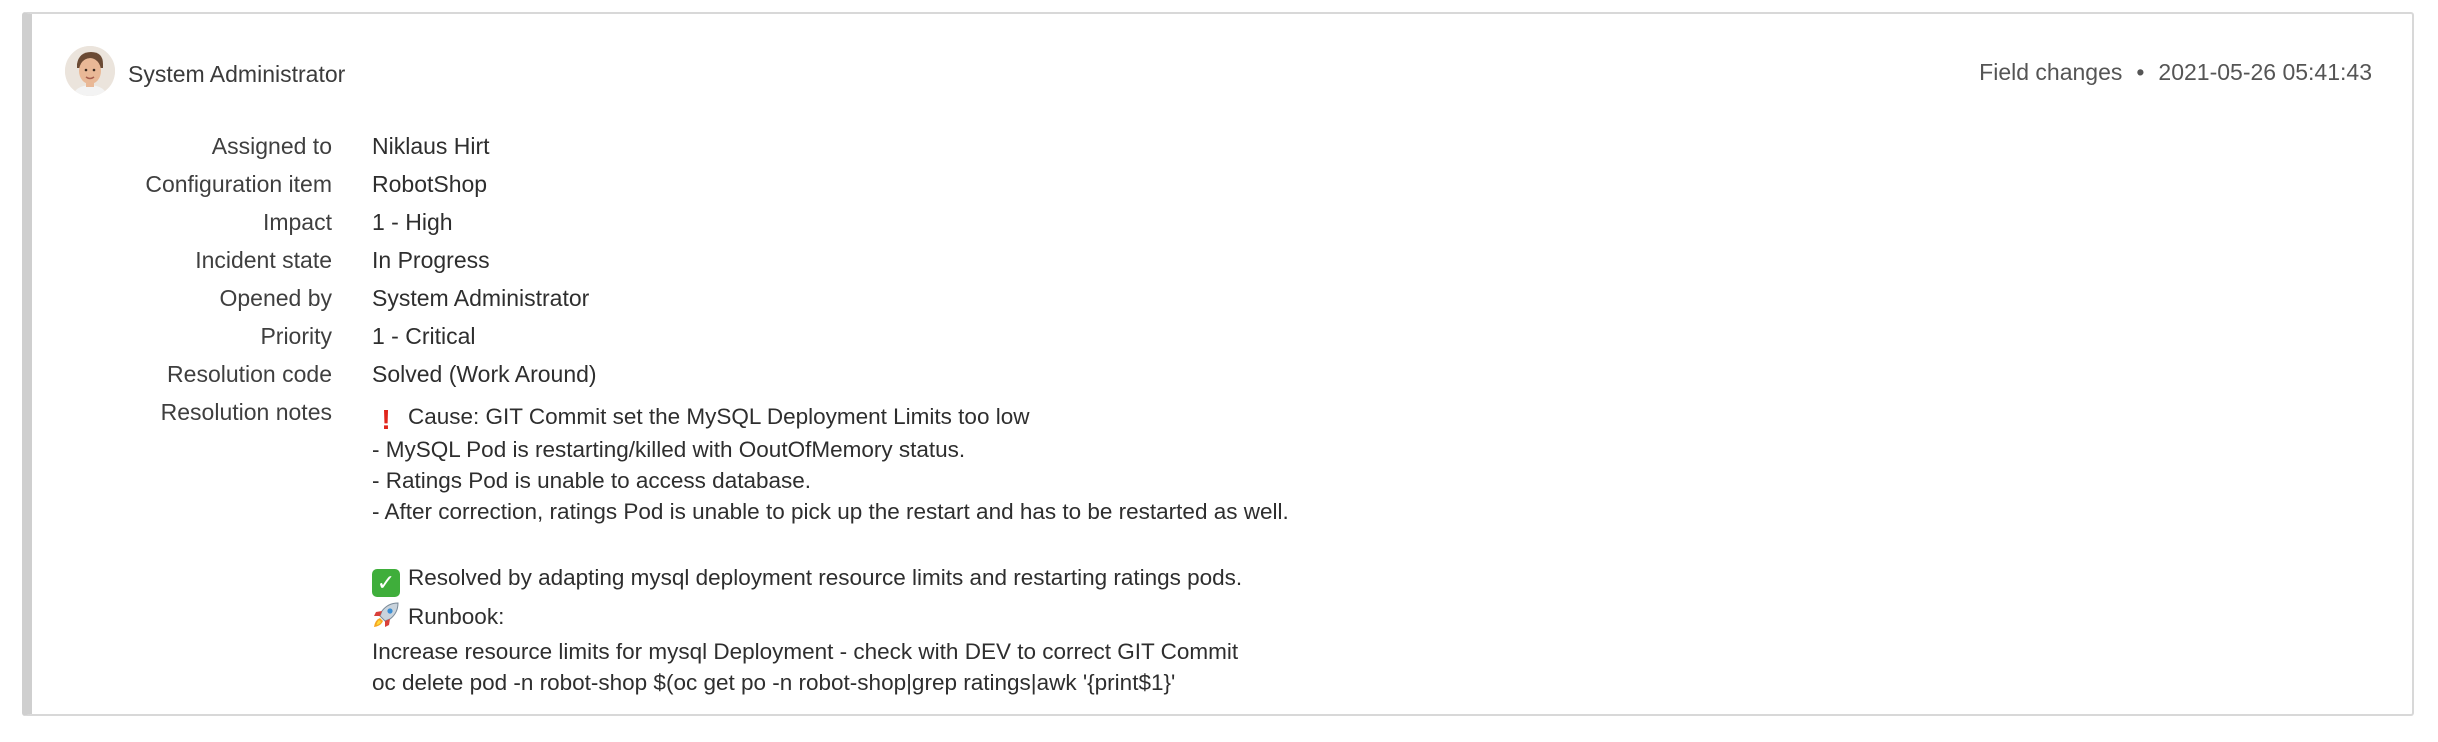  Describe the element at coordinates (296, 336) in the screenshot. I see `field-label: Priority` at that location.